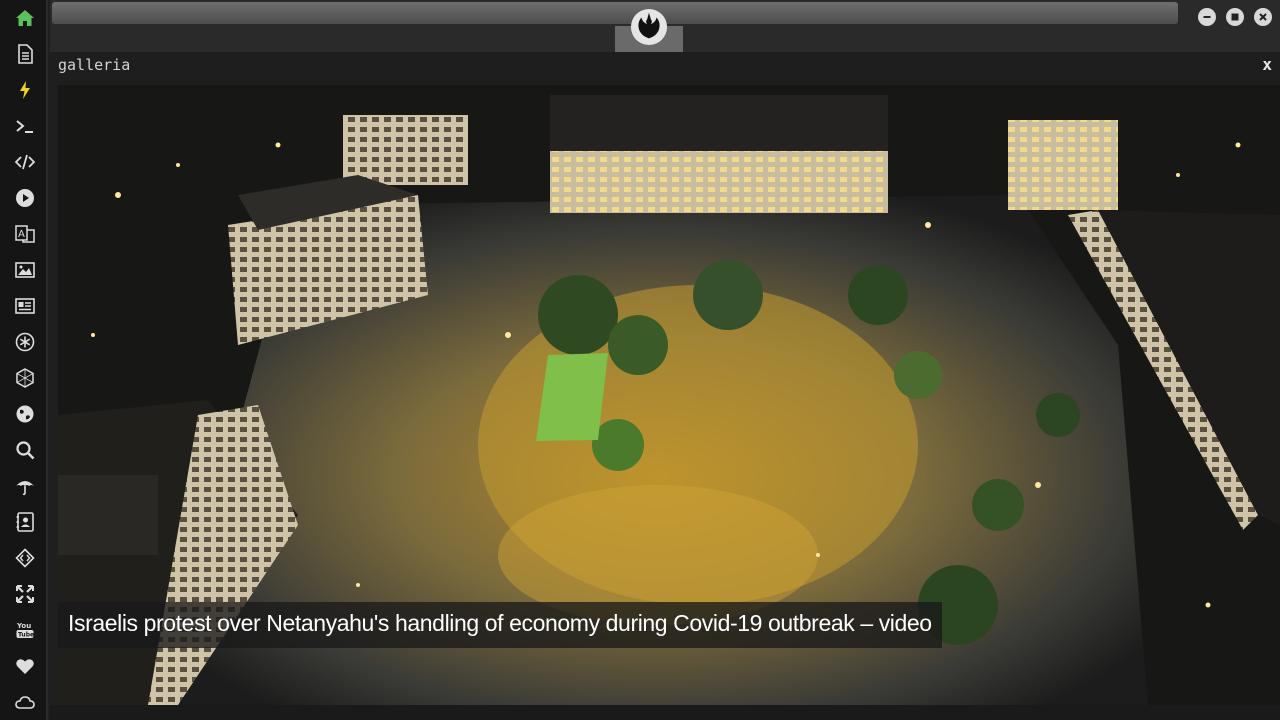 This screenshot has height=720, width=1280. I want to click on link-code-icon, so click(25, 558).